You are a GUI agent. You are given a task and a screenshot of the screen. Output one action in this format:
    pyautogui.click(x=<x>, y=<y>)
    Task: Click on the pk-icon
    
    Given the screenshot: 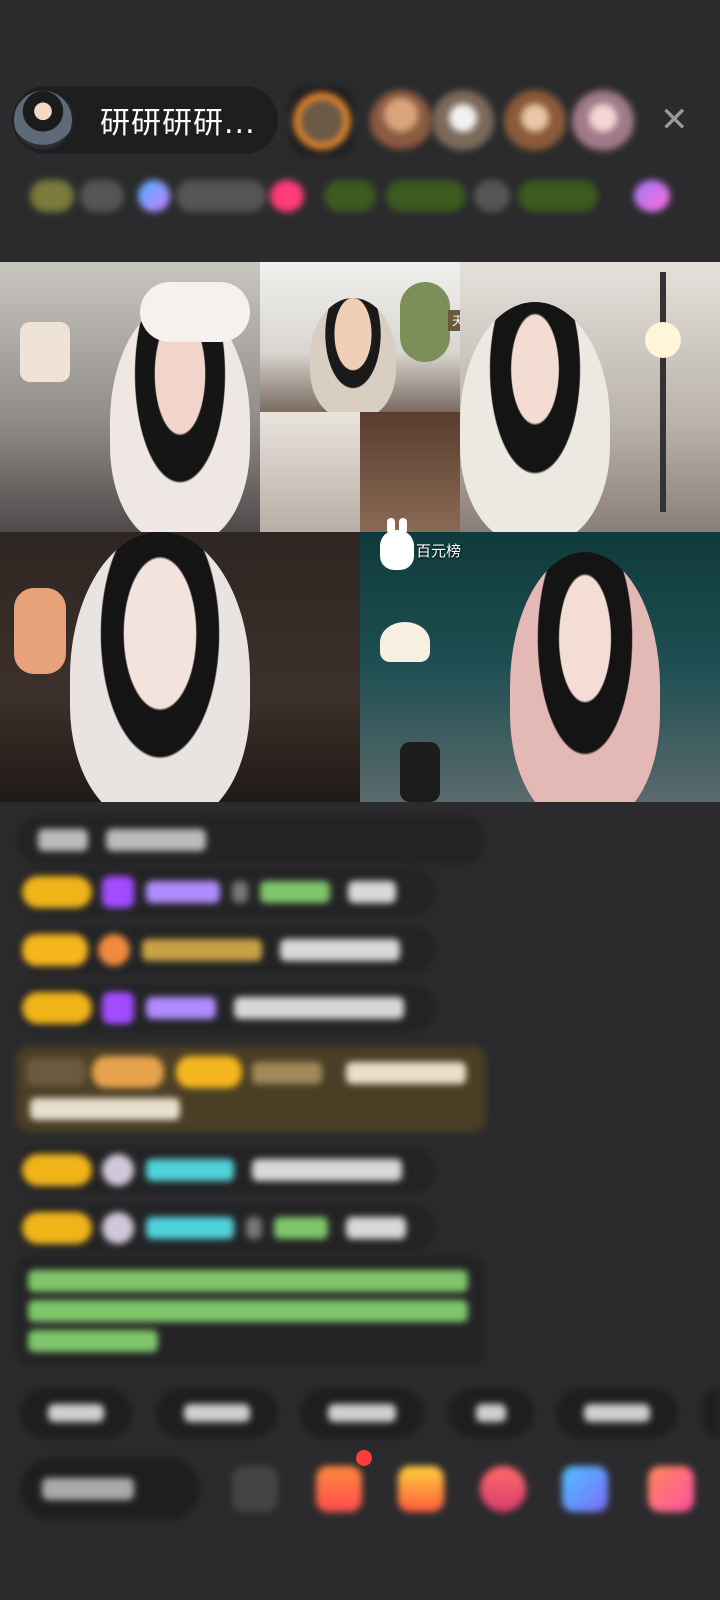 What is the action you would take?
    pyautogui.click(x=287, y=196)
    